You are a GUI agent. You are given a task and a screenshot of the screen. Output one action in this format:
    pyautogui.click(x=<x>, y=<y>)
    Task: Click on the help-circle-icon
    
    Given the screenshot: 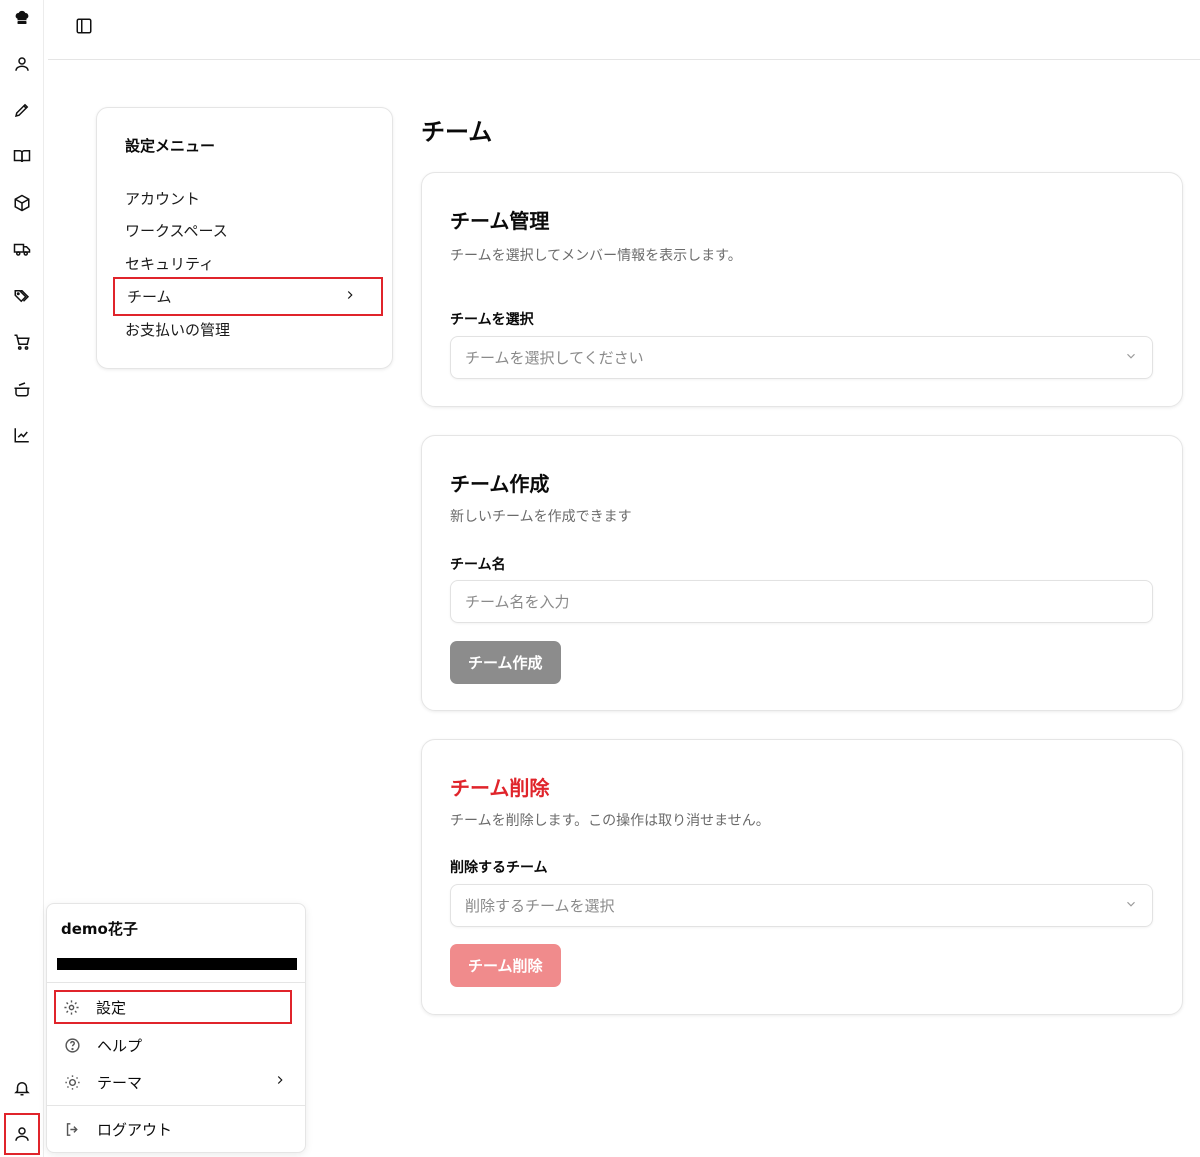 What is the action you would take?
    pyautogui.click(x=72, y=1045)
    